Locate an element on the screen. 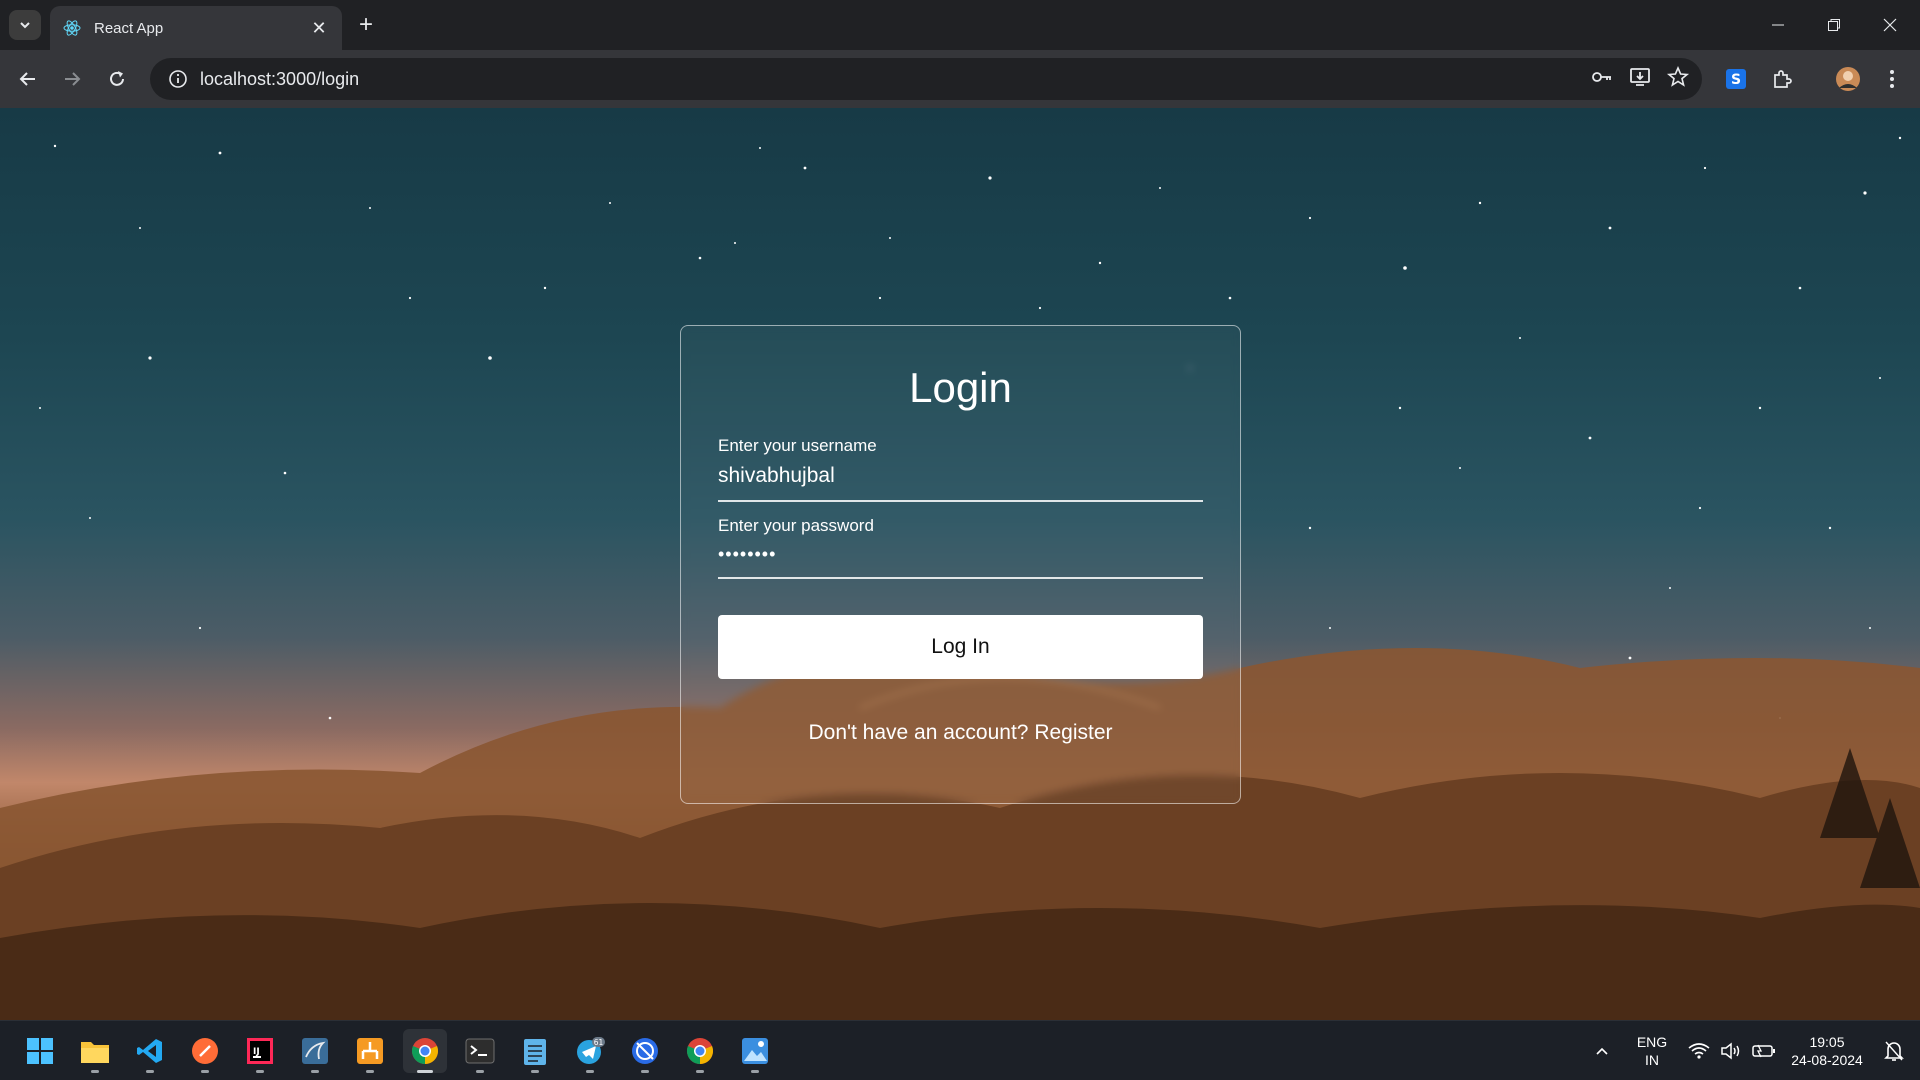  minimize-button is located at coordinates (1778, 25).